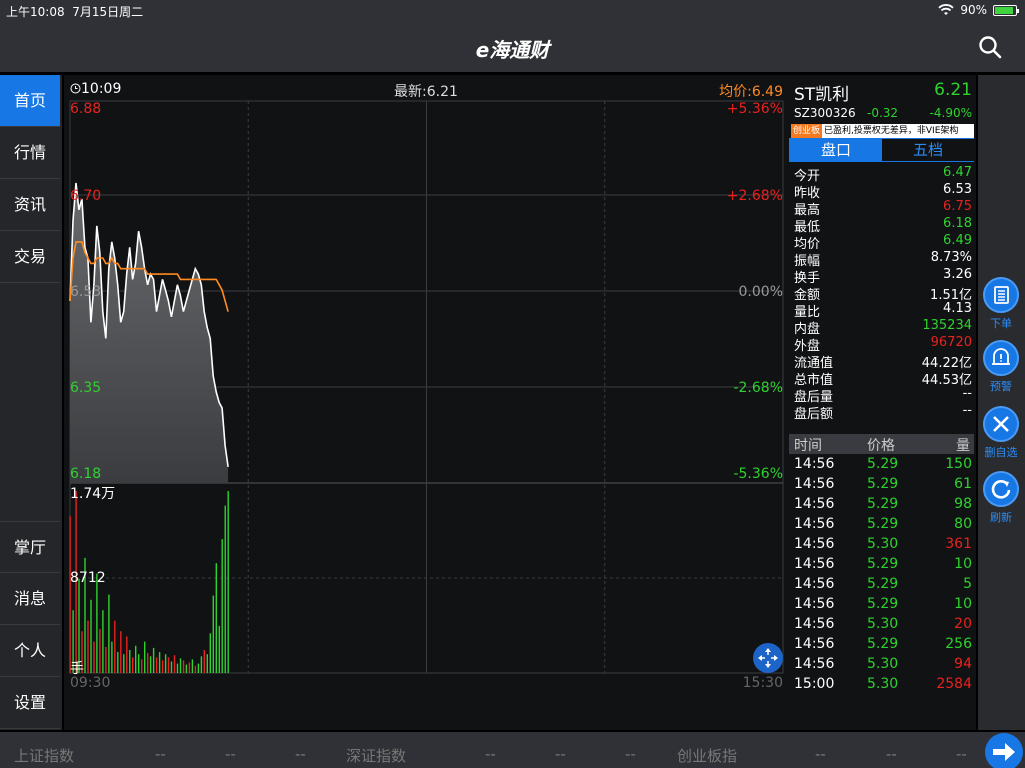  I want to click on index-cy-pct: --, so click(961, 754).